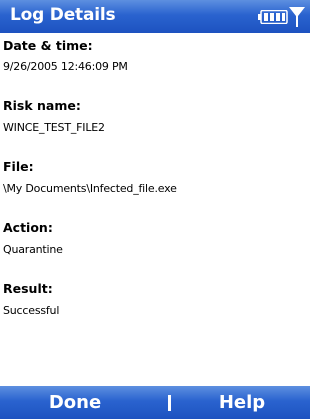 This screenshot has height=419, width=320. Describe the element at coordinates (31, 310) in the screenshot. I see `result-value: Successful` at that location.